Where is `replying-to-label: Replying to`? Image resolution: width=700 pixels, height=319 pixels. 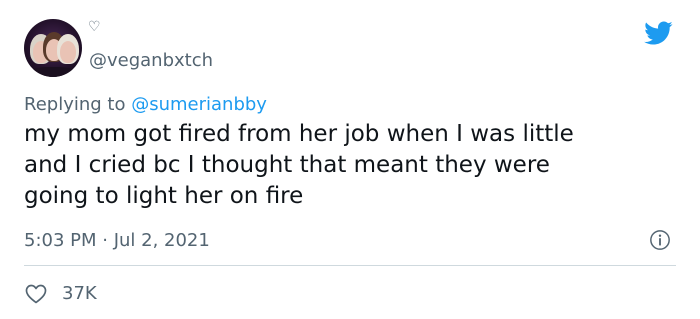 replying-to-label: Replying to is located at coordinates (78, 104).